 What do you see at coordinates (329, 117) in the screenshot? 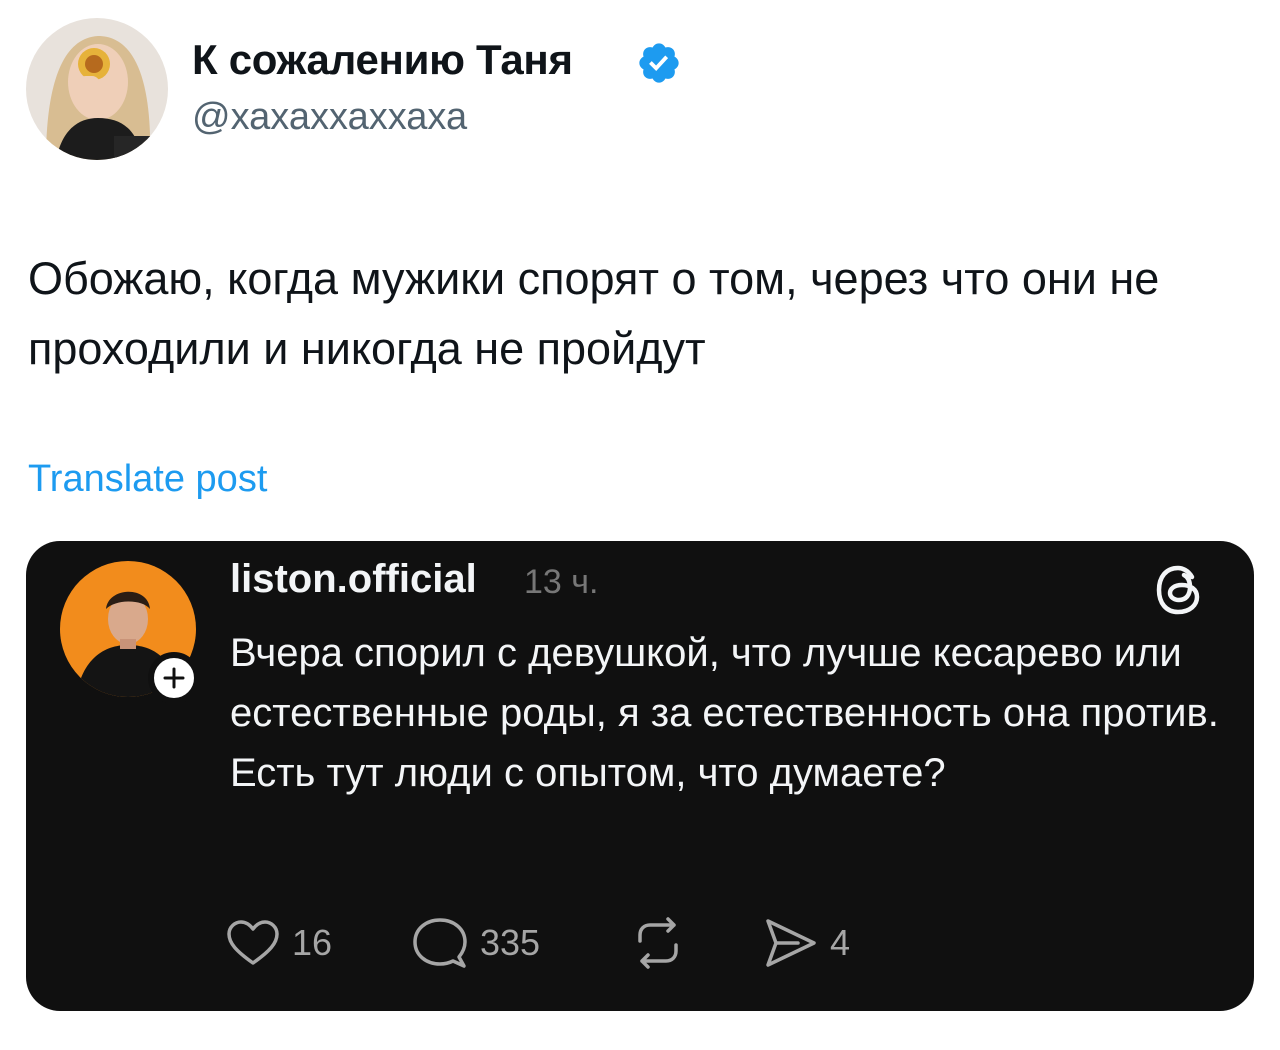
I see `author-handle: @хахаххаххаха` at bounding box center [329, 117].